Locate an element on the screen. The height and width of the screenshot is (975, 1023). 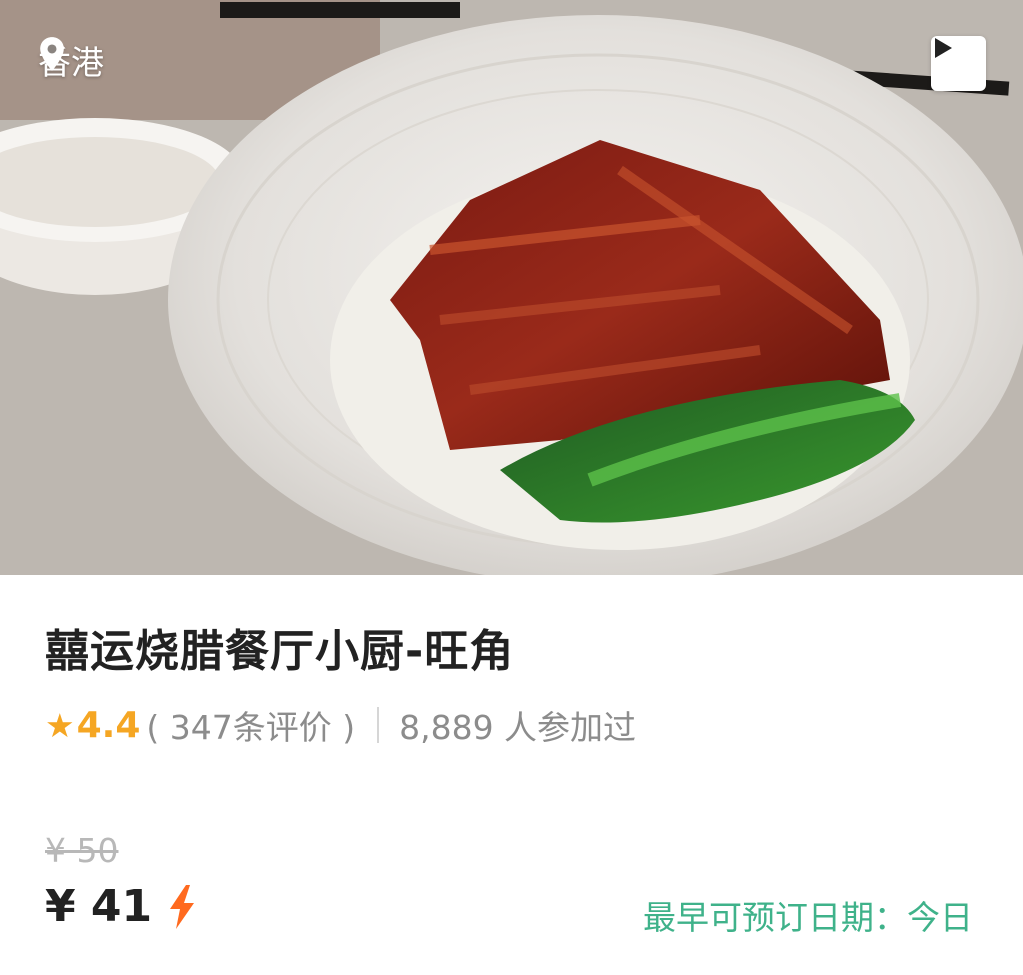
lightning-icon is located at coordinates (182, 906).